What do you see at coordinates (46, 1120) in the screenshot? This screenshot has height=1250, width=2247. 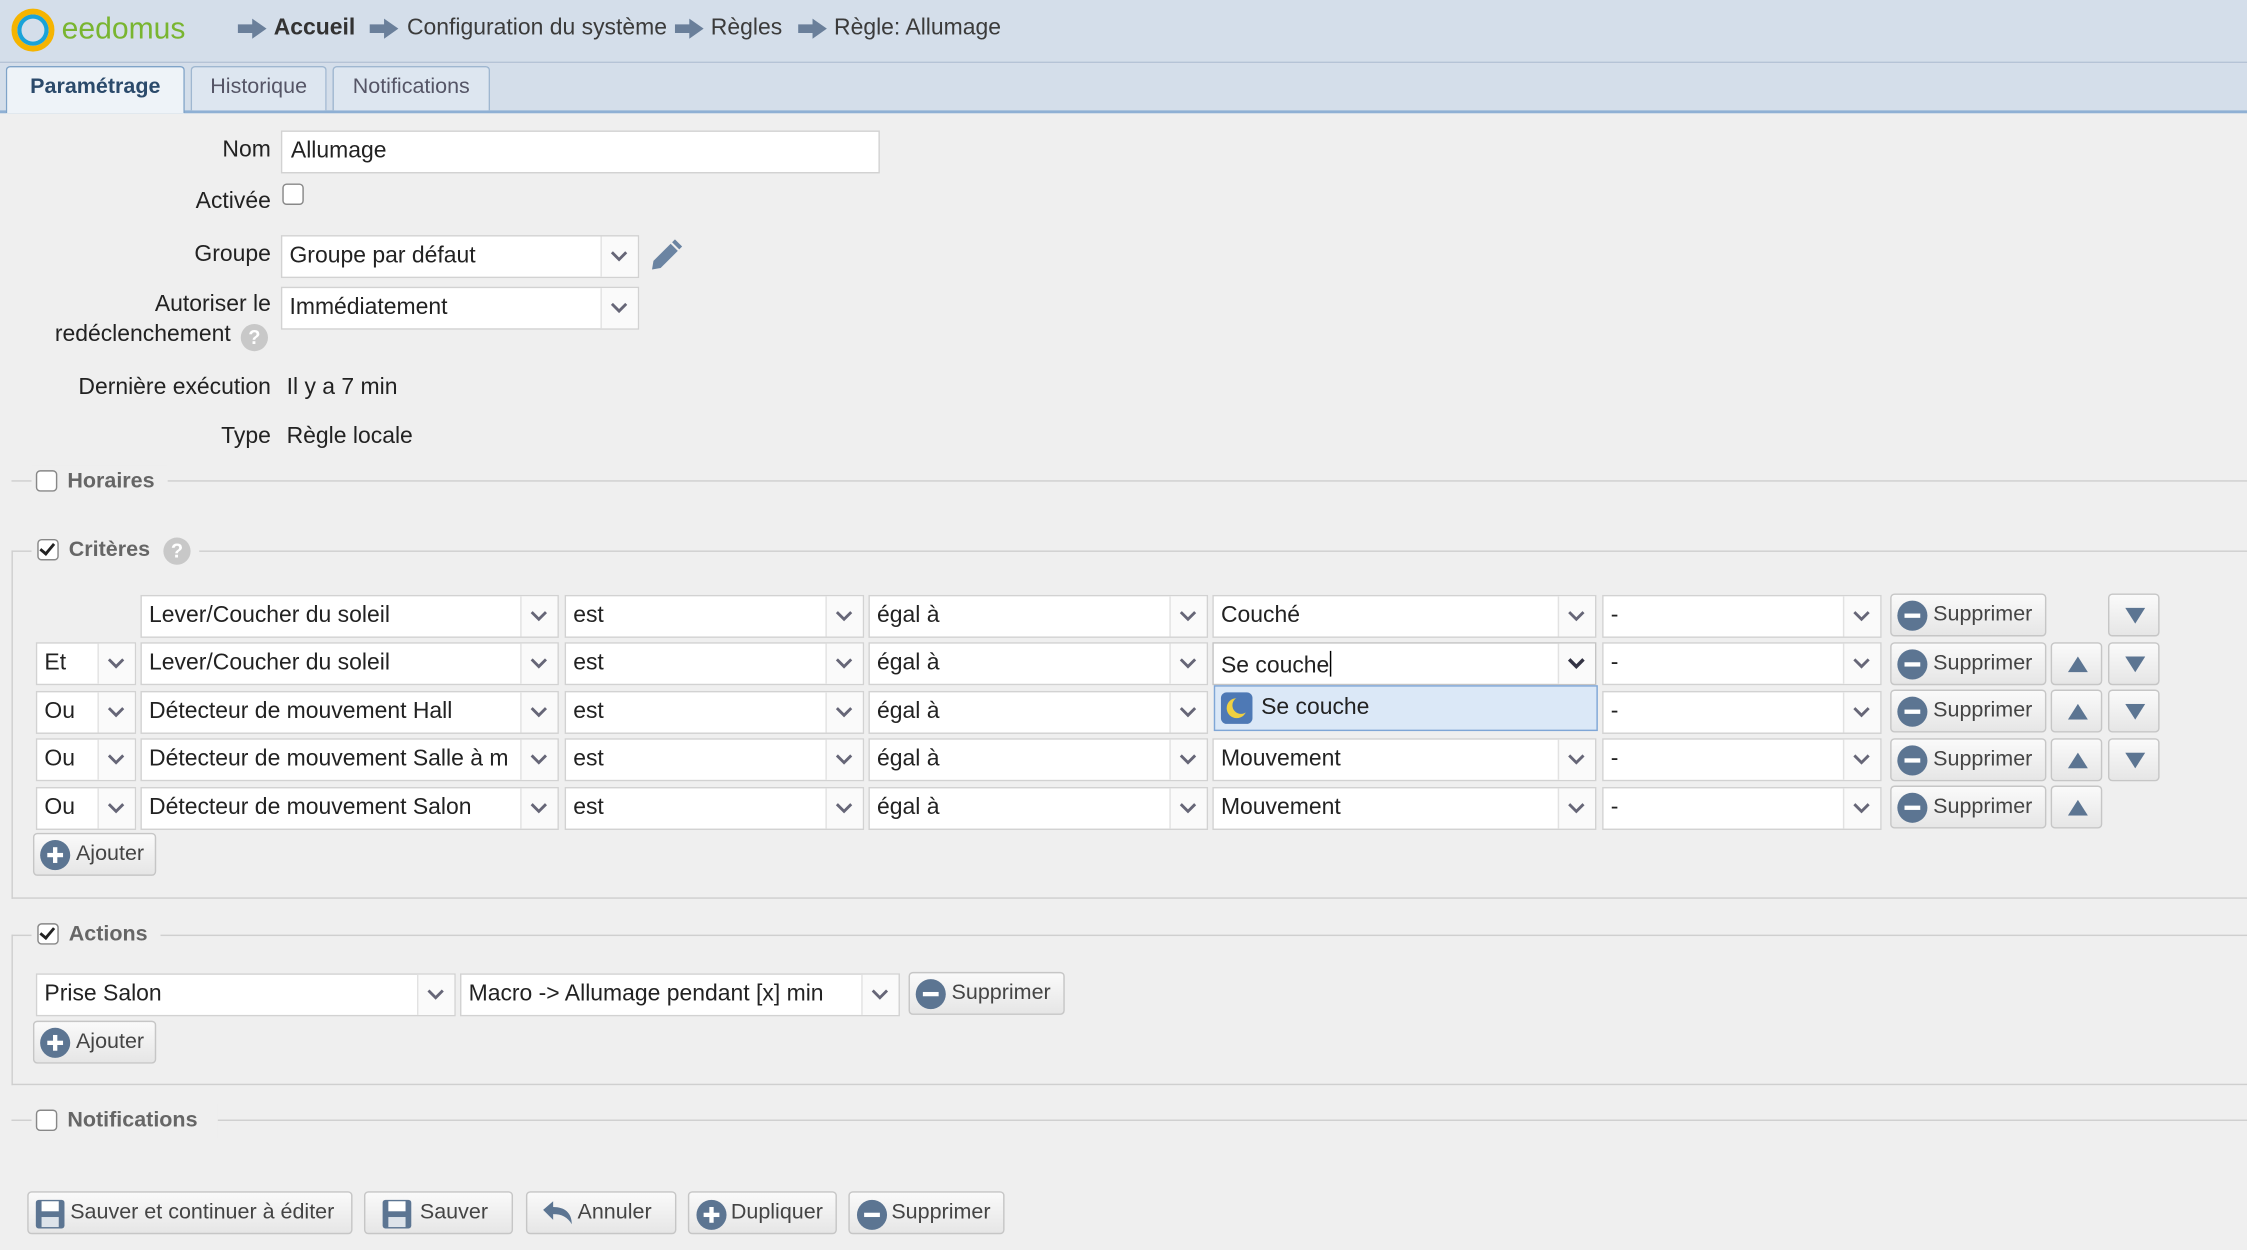 I see `notifications-checkbox` at bounding box center [46, 1120].